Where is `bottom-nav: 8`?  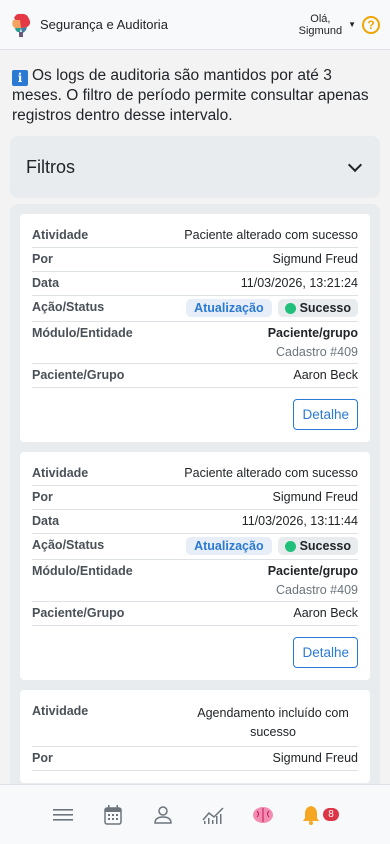 bottom-nav: 8 is located at coordinates (195, 814).